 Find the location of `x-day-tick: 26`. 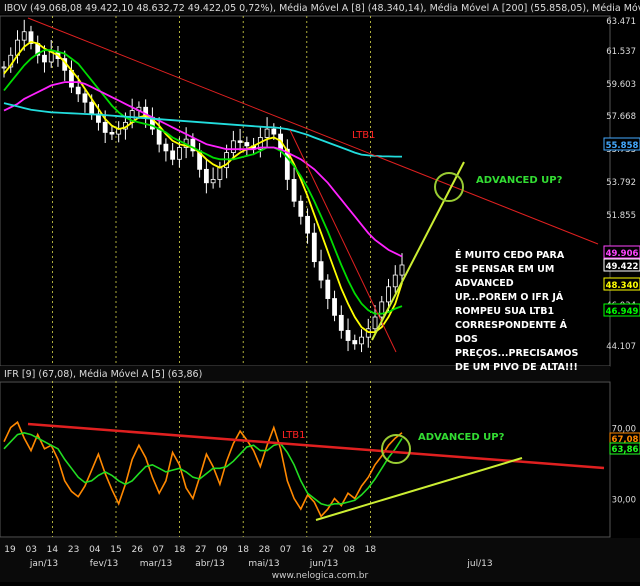

x-day-tick: 26 is located at coordinates (137, 550).